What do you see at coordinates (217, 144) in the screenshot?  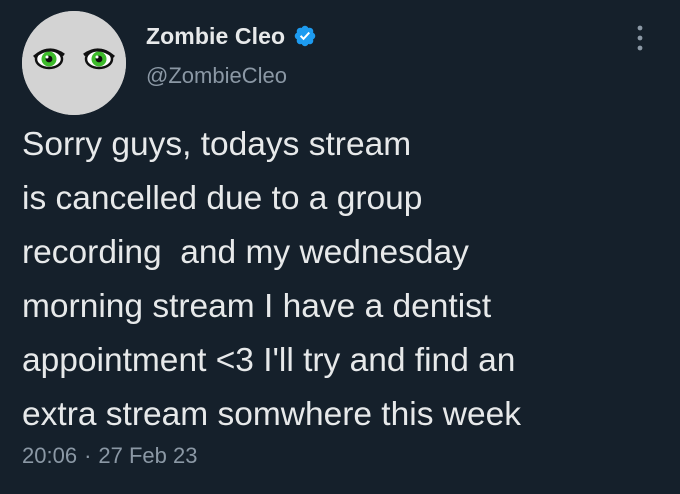 I see `tweet-text-line: Sorry guys, todays stream` at bounding box center [217, 144].